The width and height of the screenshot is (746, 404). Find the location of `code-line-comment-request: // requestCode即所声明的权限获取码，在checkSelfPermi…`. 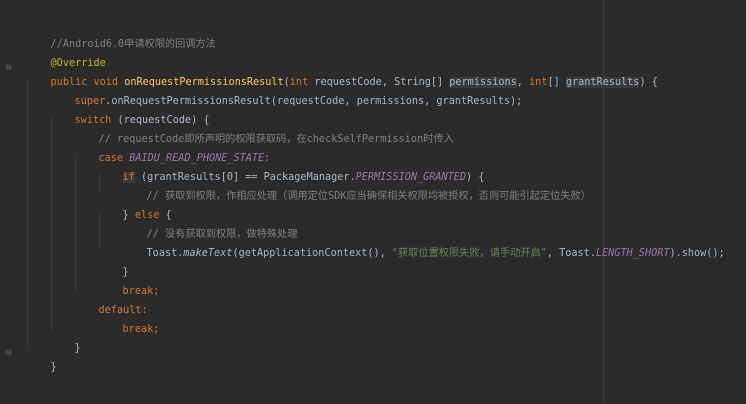

code-line-comment-request: // requestCode即所声明的权限获取码，在checkSelfPermi… is located at coordinates (264, 132).